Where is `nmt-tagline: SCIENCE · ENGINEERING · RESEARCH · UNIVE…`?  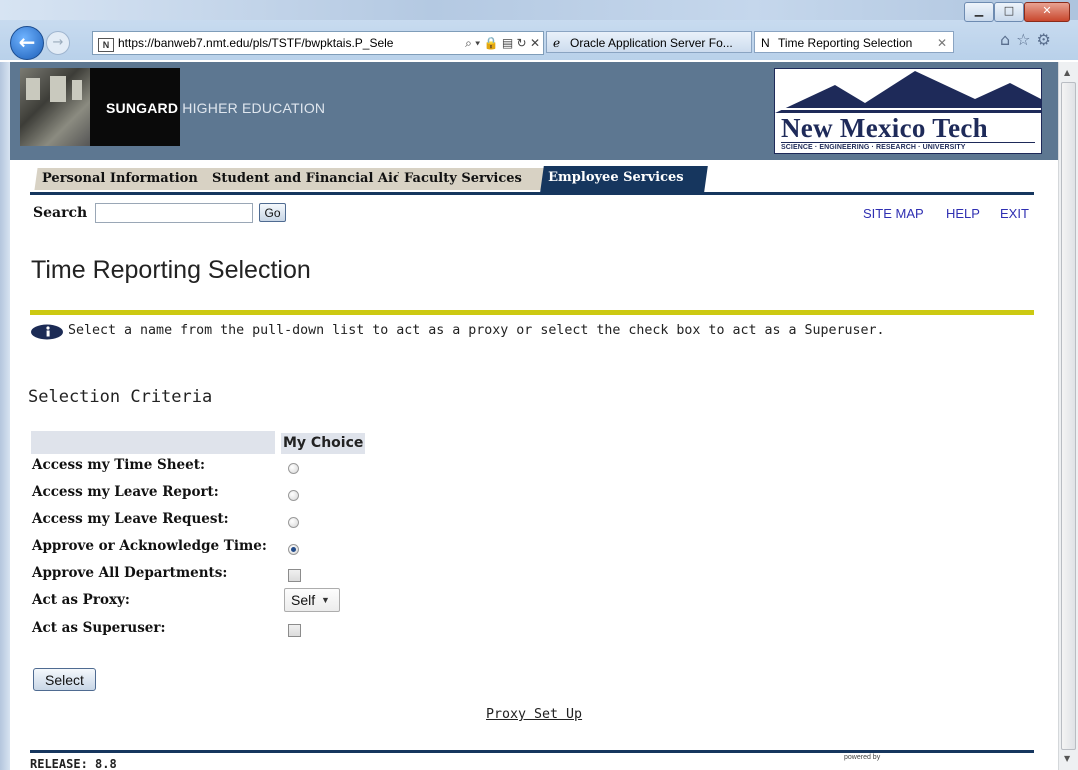 nmt-tagline: SCIENCE · ENGINEERING · RESEARCH · UNIVE… is located at coordinates (908, 146).